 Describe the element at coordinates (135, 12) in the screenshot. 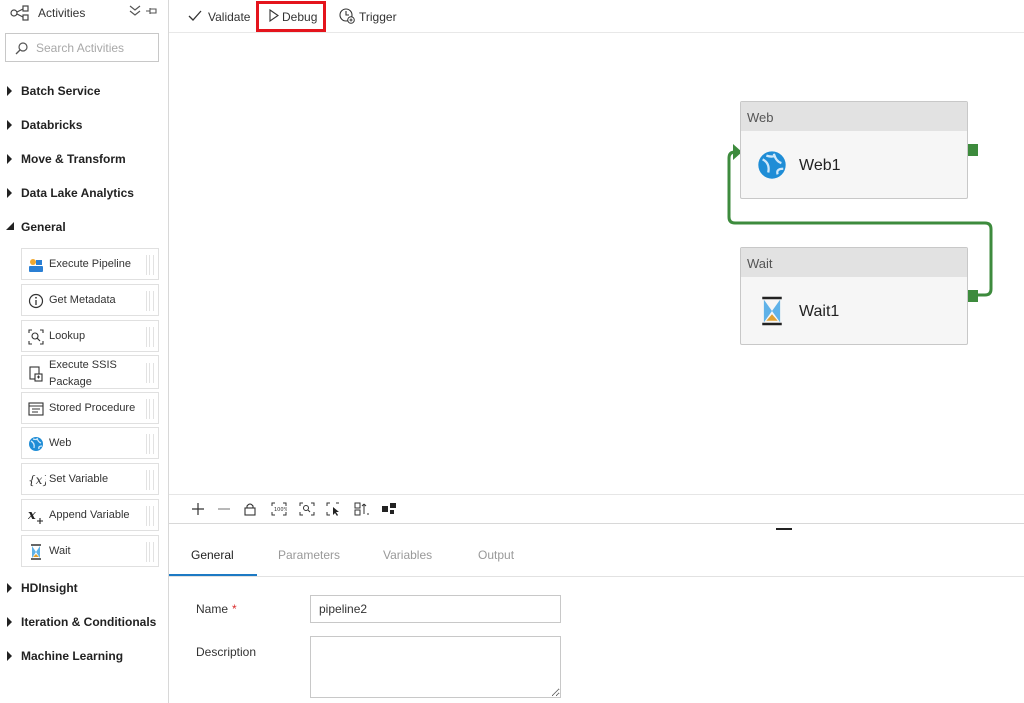

I see `collapse-icon` at that location.